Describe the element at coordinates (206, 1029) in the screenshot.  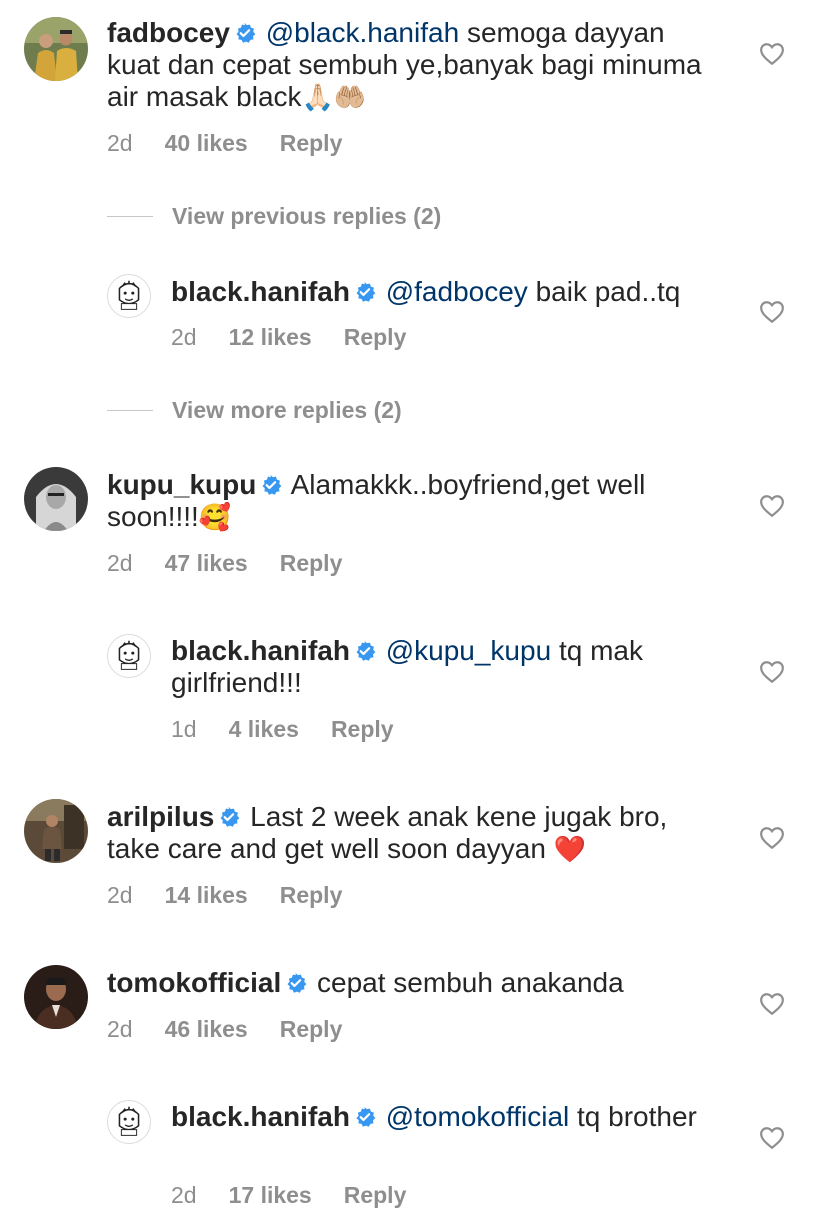
I see `likes-count: 46 likes` at that location.